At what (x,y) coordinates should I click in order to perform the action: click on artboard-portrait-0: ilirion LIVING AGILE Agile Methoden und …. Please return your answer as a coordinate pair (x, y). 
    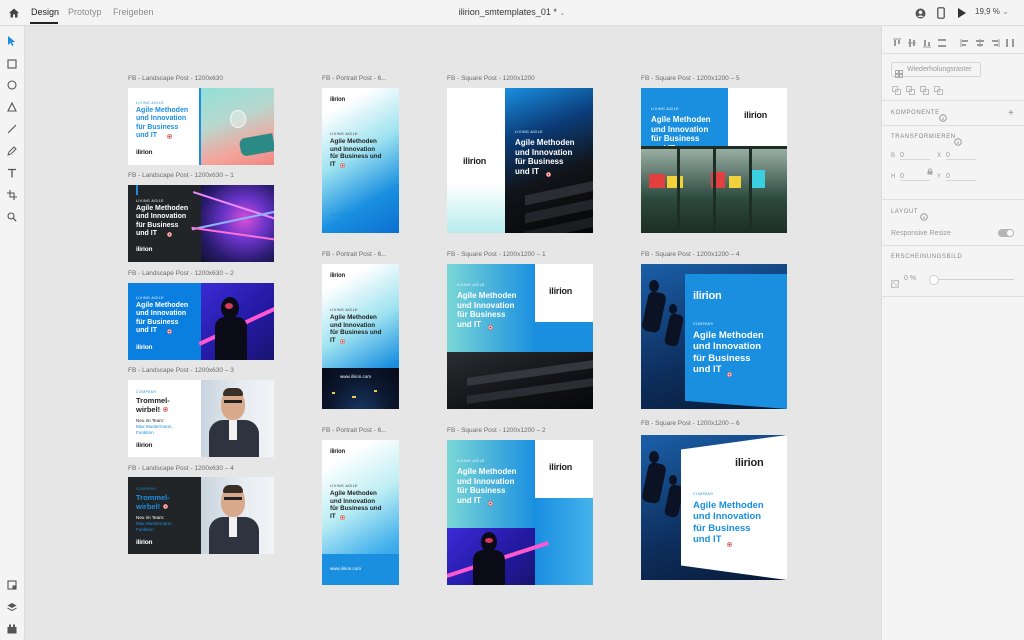
    Looking at the image, I should click on (360, 160).